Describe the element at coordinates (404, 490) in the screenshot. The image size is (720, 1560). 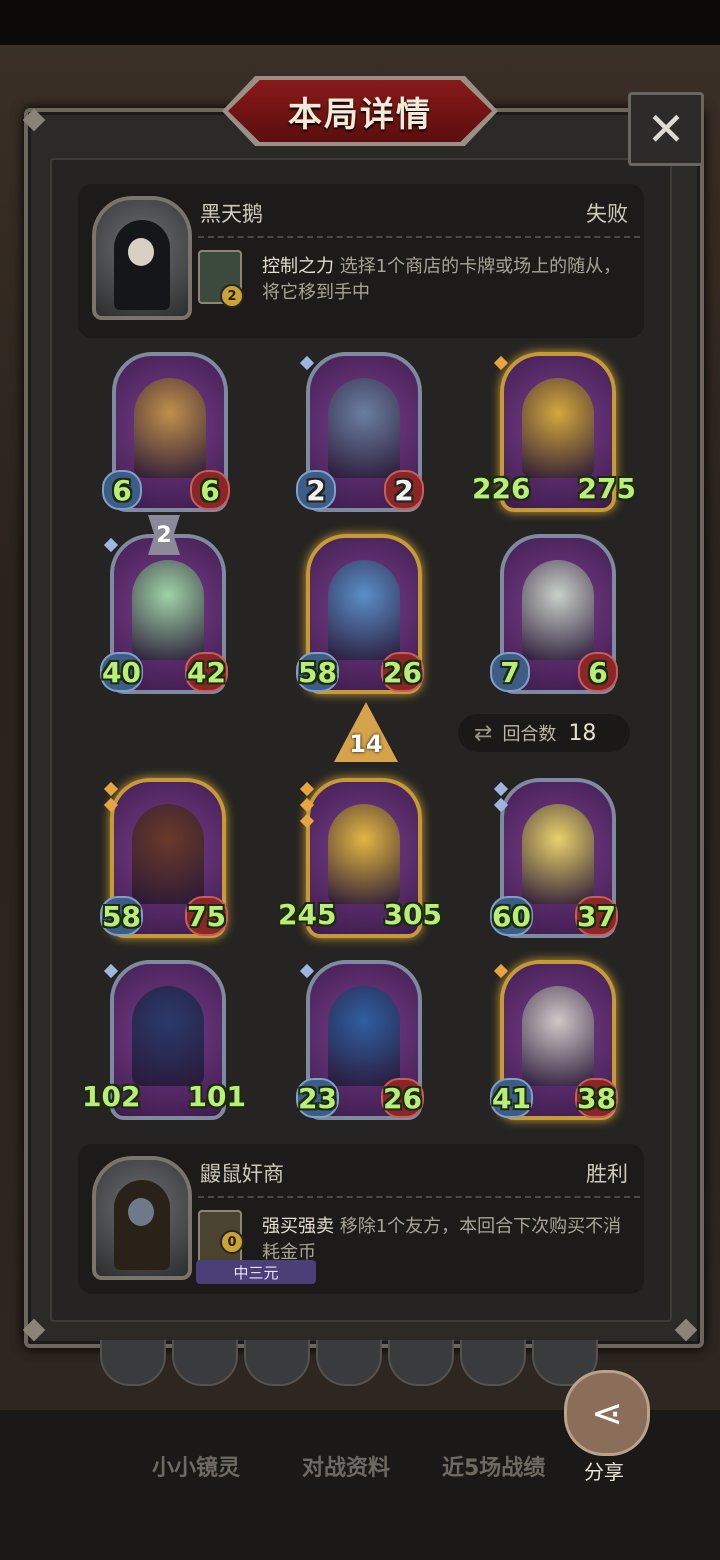
I see `health-stat: 2` at that location.